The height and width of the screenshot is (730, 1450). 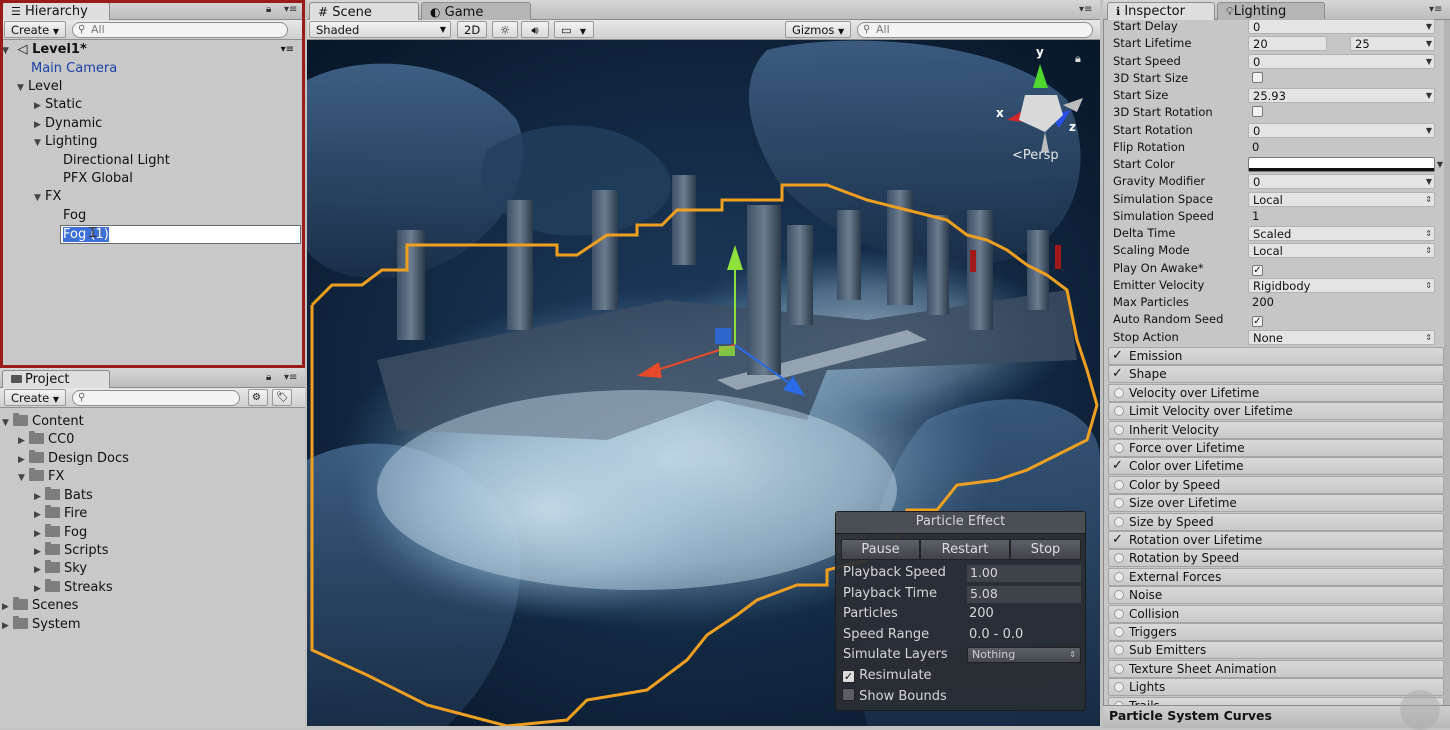 What do you see at coordinates (156, 398) in the screenshot?
I see `project-search-input: ⚲` at bounding box center [156, 398].